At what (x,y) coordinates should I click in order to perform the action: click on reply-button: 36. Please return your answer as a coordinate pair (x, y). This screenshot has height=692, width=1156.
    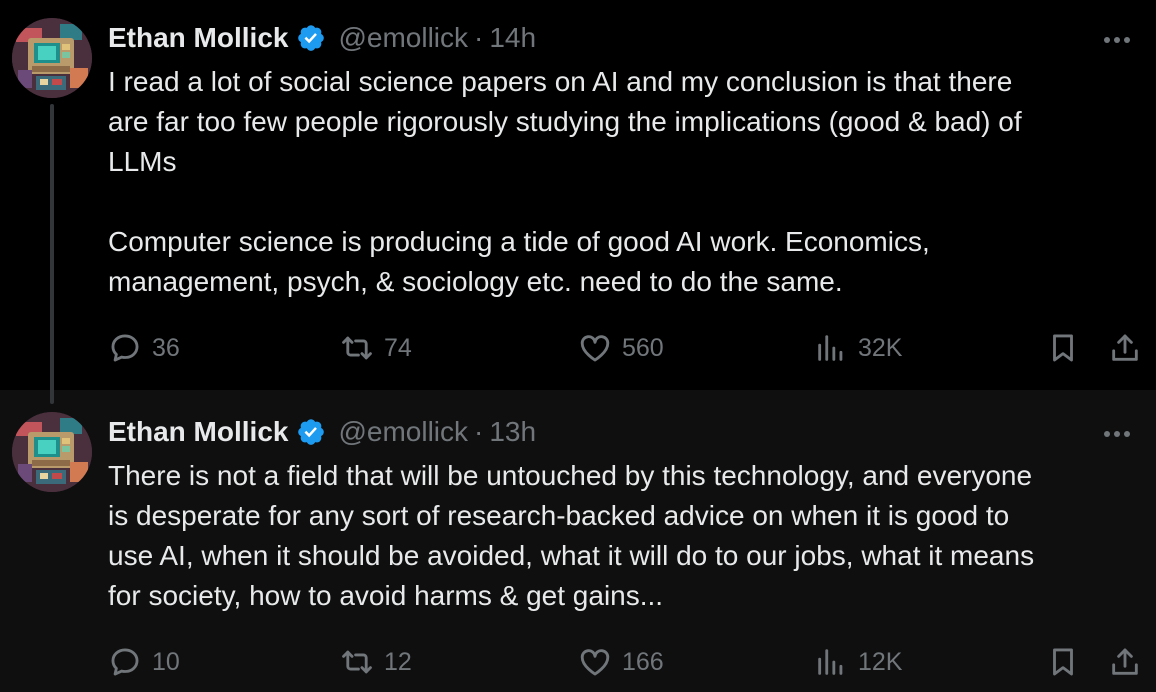
    Looking at the image, I should click on (144, 348).